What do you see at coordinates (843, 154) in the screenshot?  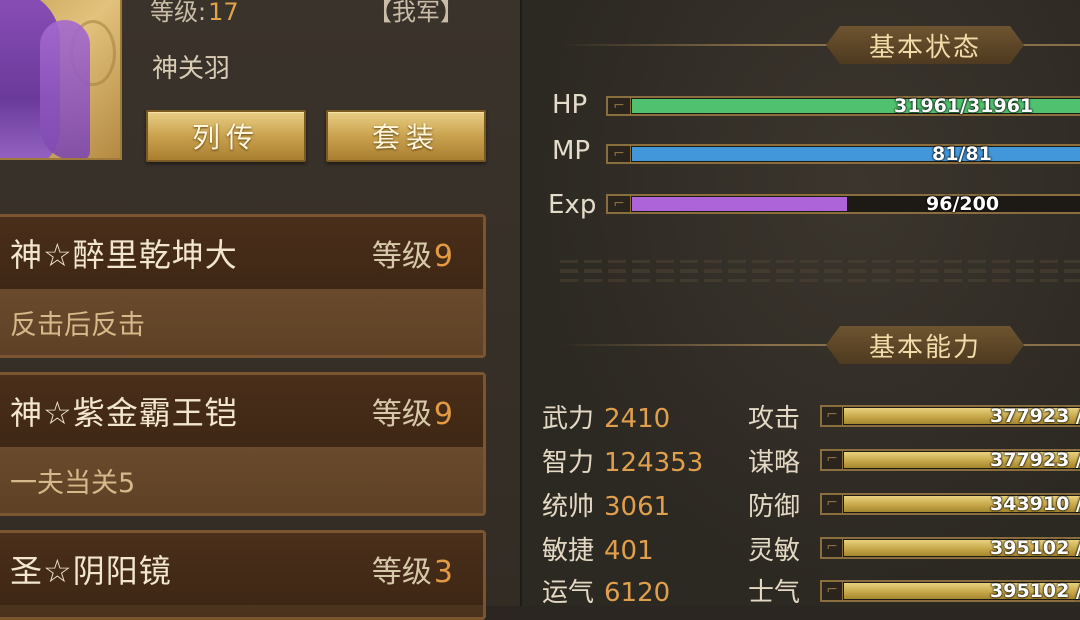 I see `mp-bar: ⌐ 81/81` at bounding box center [843, 154].